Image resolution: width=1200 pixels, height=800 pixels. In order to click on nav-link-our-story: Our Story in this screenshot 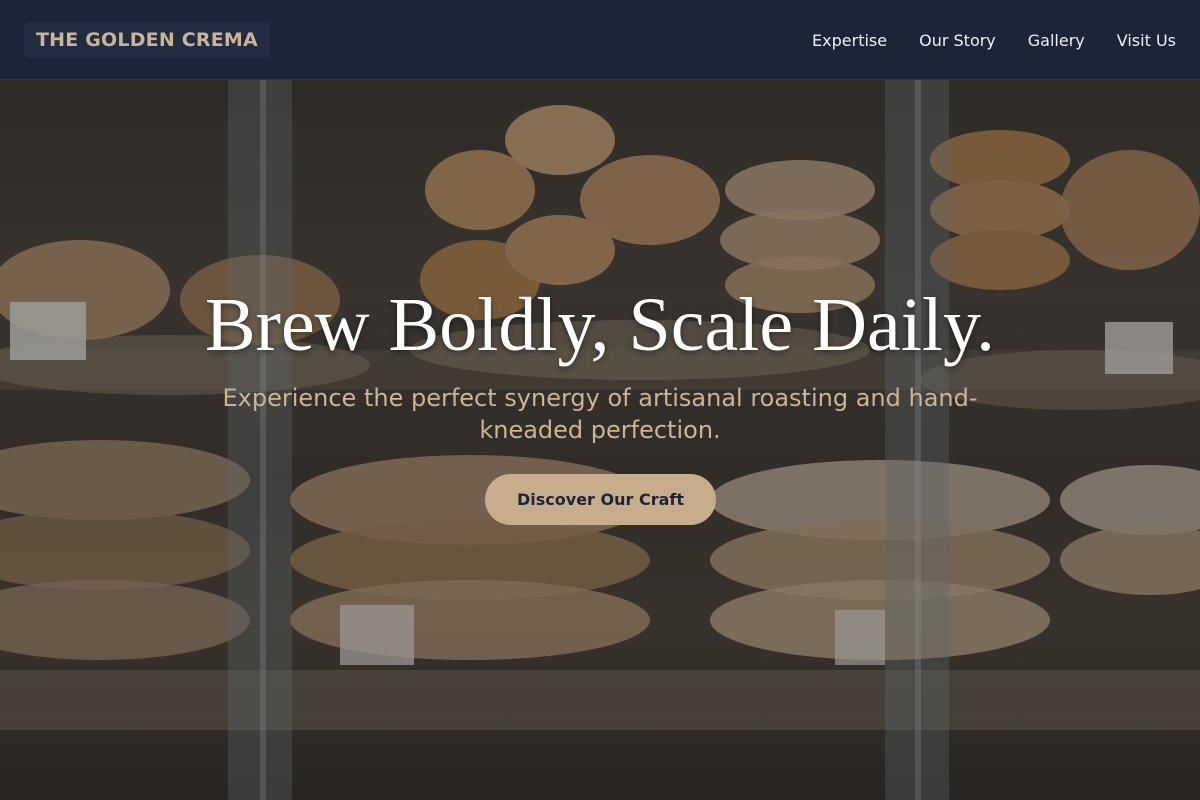, I will do `click(957, 40)`.